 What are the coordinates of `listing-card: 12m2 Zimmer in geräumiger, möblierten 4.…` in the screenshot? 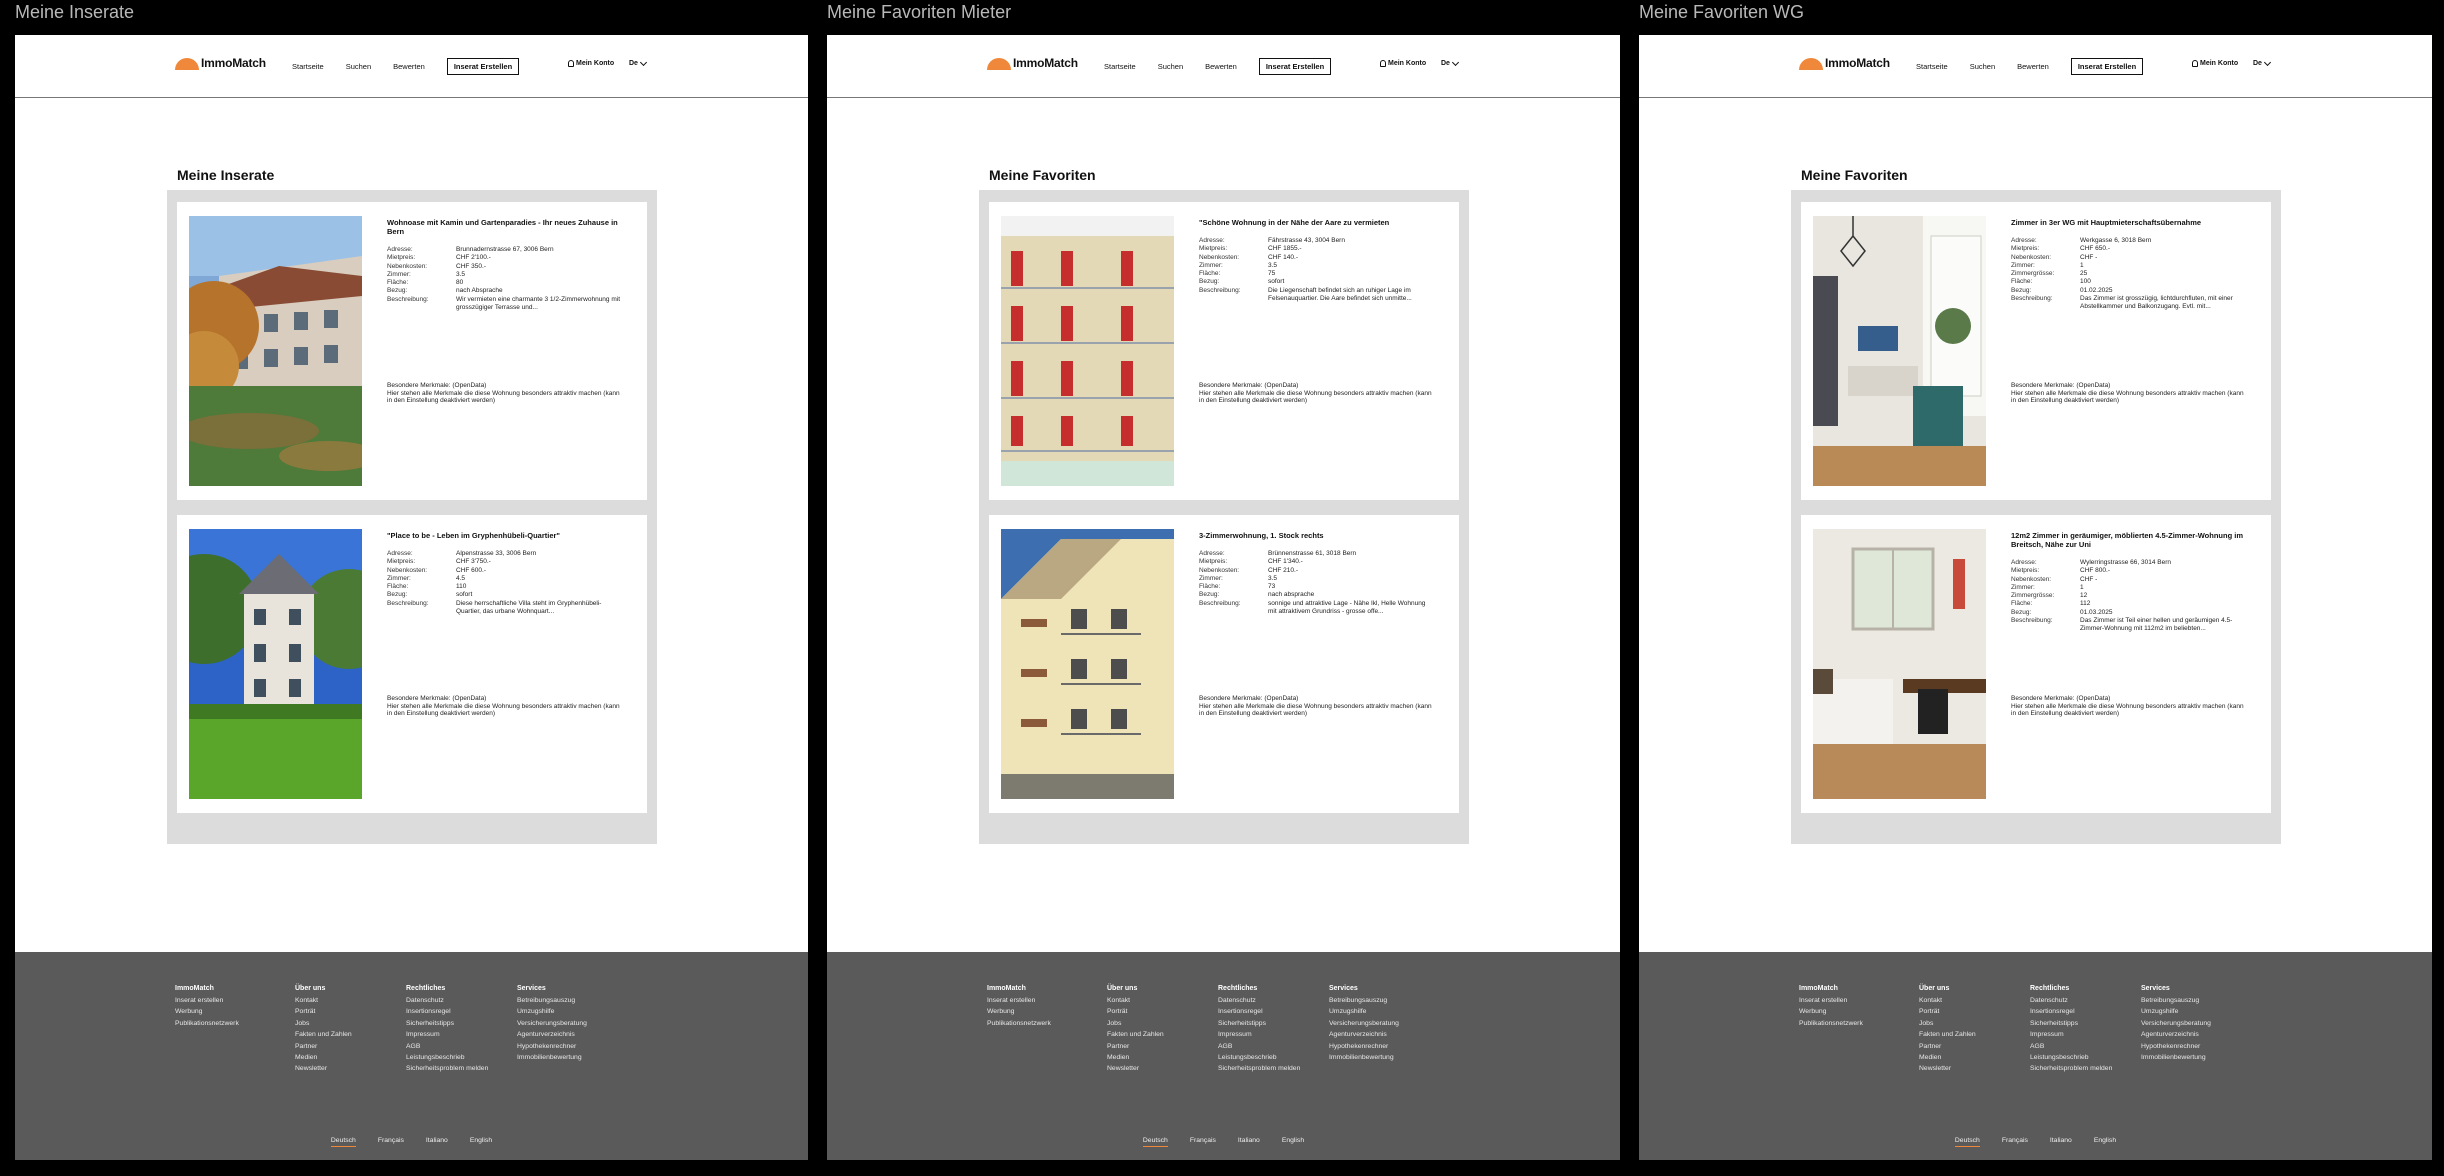 It's located at (2036, 664).